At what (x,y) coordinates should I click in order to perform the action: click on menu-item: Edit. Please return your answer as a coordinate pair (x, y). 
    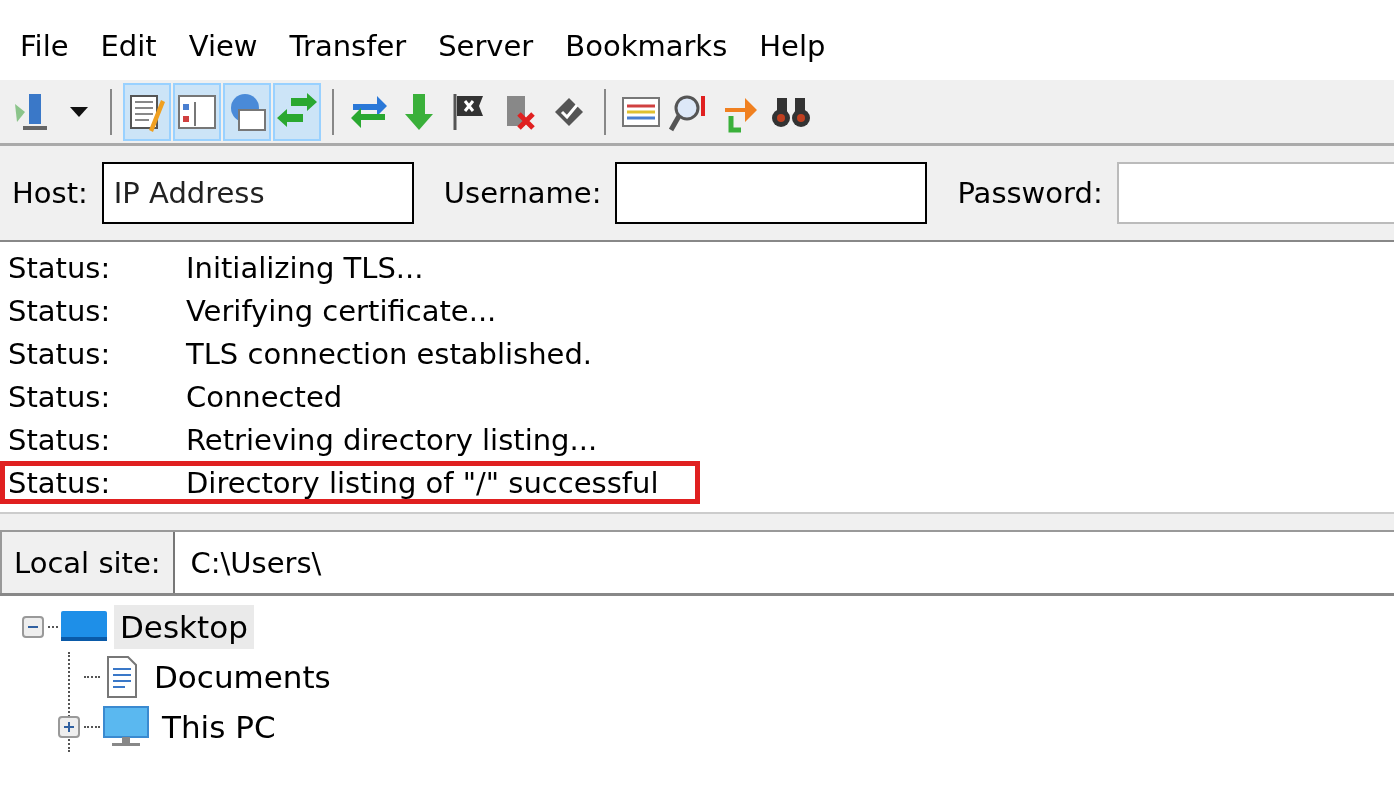
    Looking at the image, I should click on (128, 46).